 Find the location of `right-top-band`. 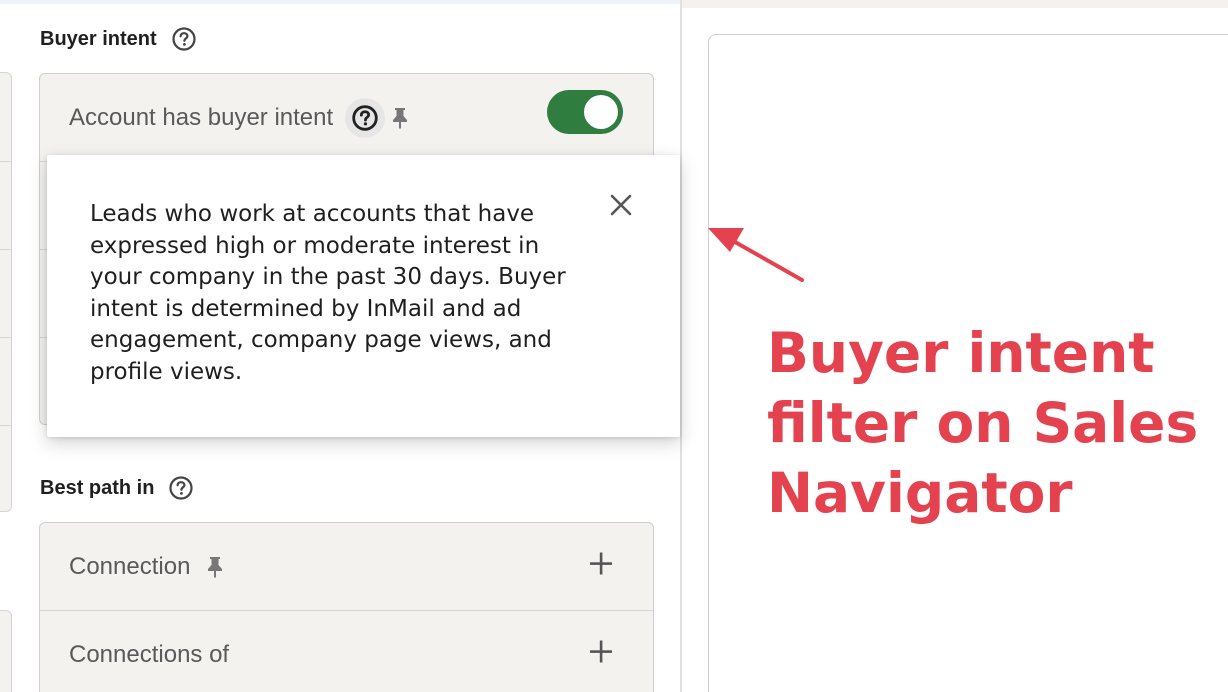

right-top-band is located at coordinates (955, 4).